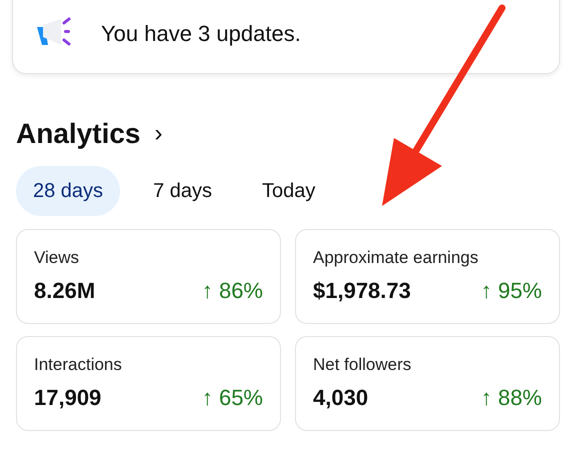 The image size is (576, 459). What do you see at coordinates (511, 398) in the screenshot?
I see `change-percent: ↑ 88%` at bounding box center [511, 398].